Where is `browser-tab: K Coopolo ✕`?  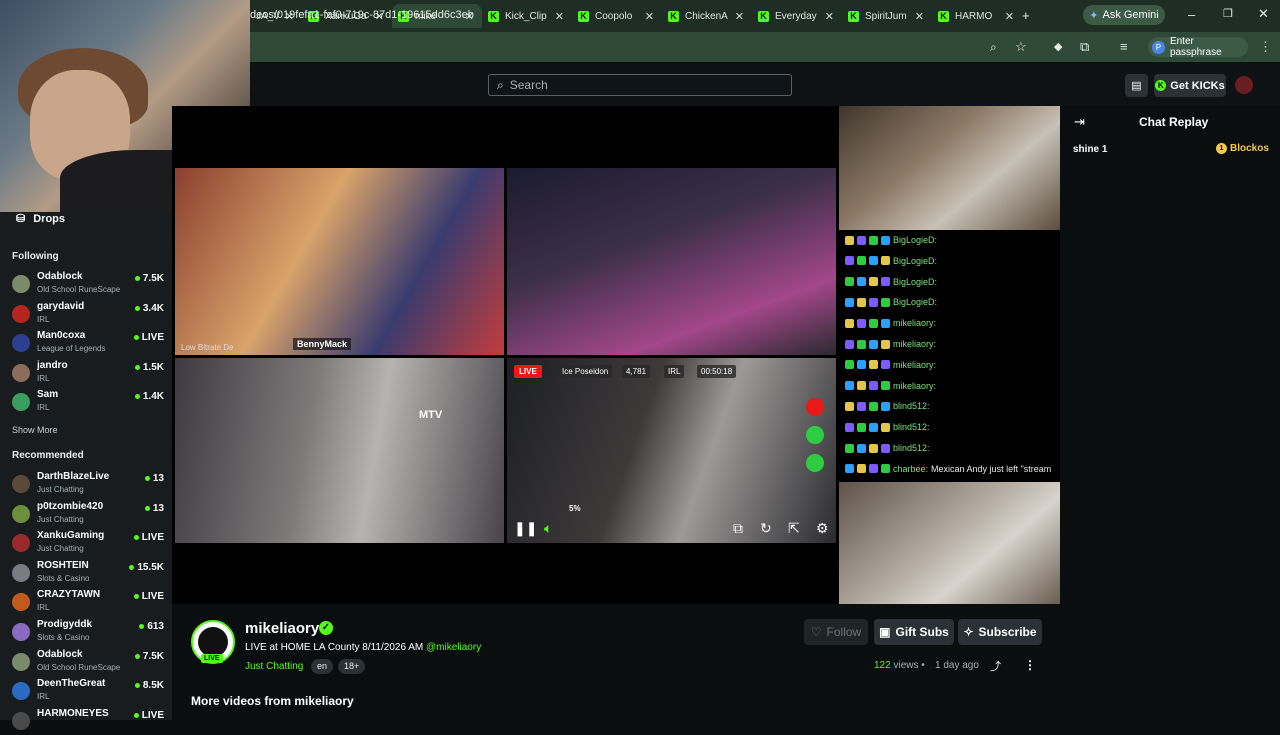 browser-tab: K Coopolo ✕ is located at coordinates (617, 16).